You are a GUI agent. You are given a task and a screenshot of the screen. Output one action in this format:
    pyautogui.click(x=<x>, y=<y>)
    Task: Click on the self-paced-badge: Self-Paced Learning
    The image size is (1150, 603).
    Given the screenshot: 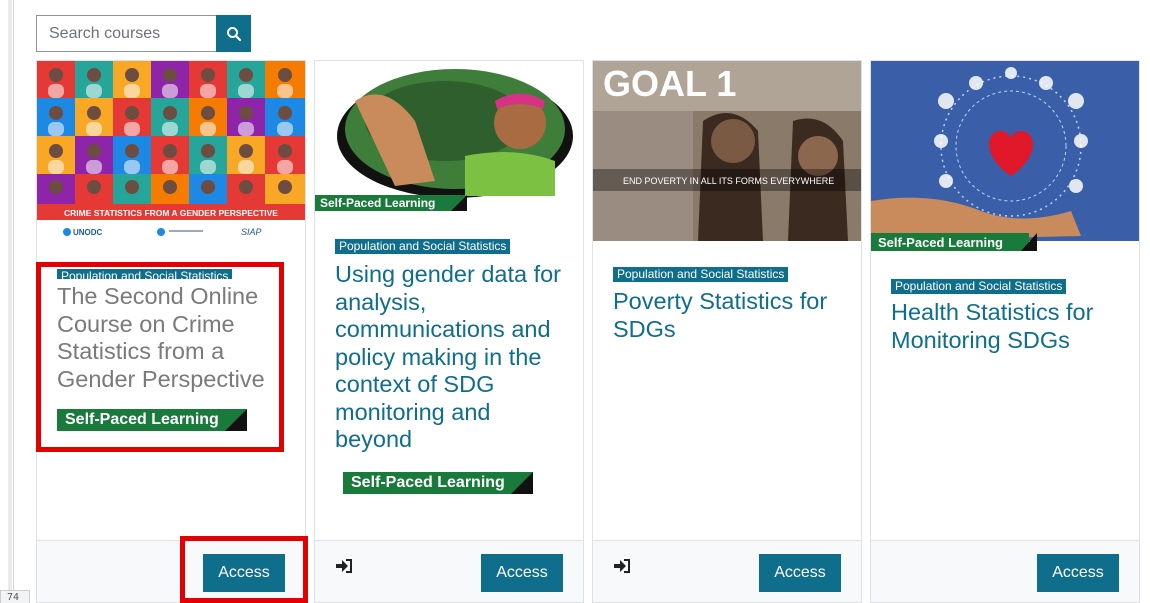 What is the action you would take?
    pyautogui.click(x=438, y=482)
    